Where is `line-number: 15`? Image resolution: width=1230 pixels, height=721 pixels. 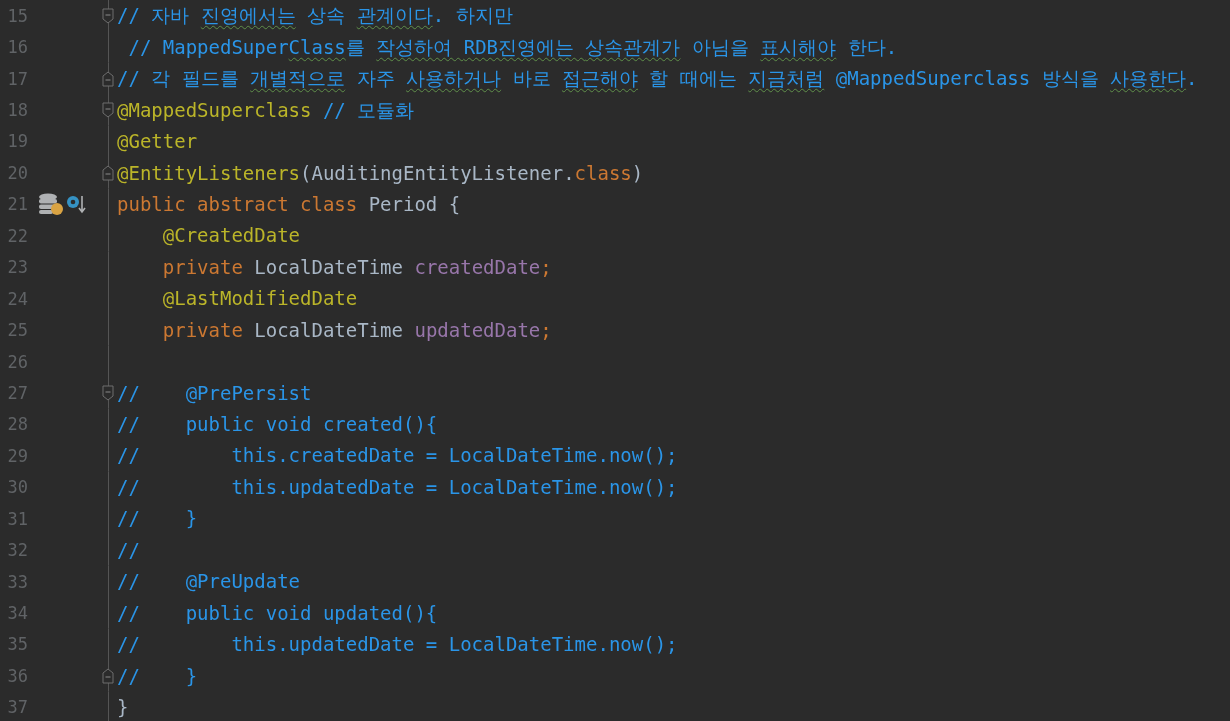 line-number: 15 is located at coordinates (17, 15).